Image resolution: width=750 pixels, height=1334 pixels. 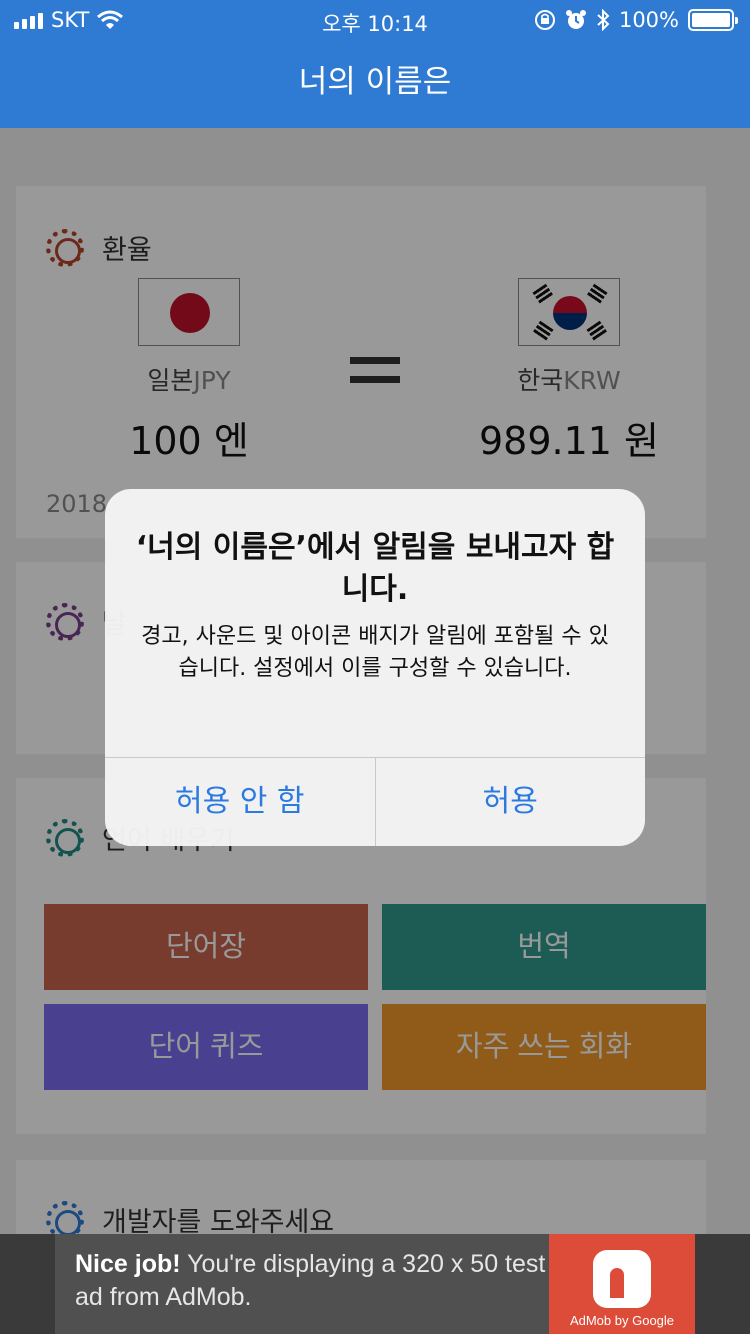 What do you see at coordinates (575, 19) in the screenshot?
I see `alarm-icon` at bounding box center [575, 19].